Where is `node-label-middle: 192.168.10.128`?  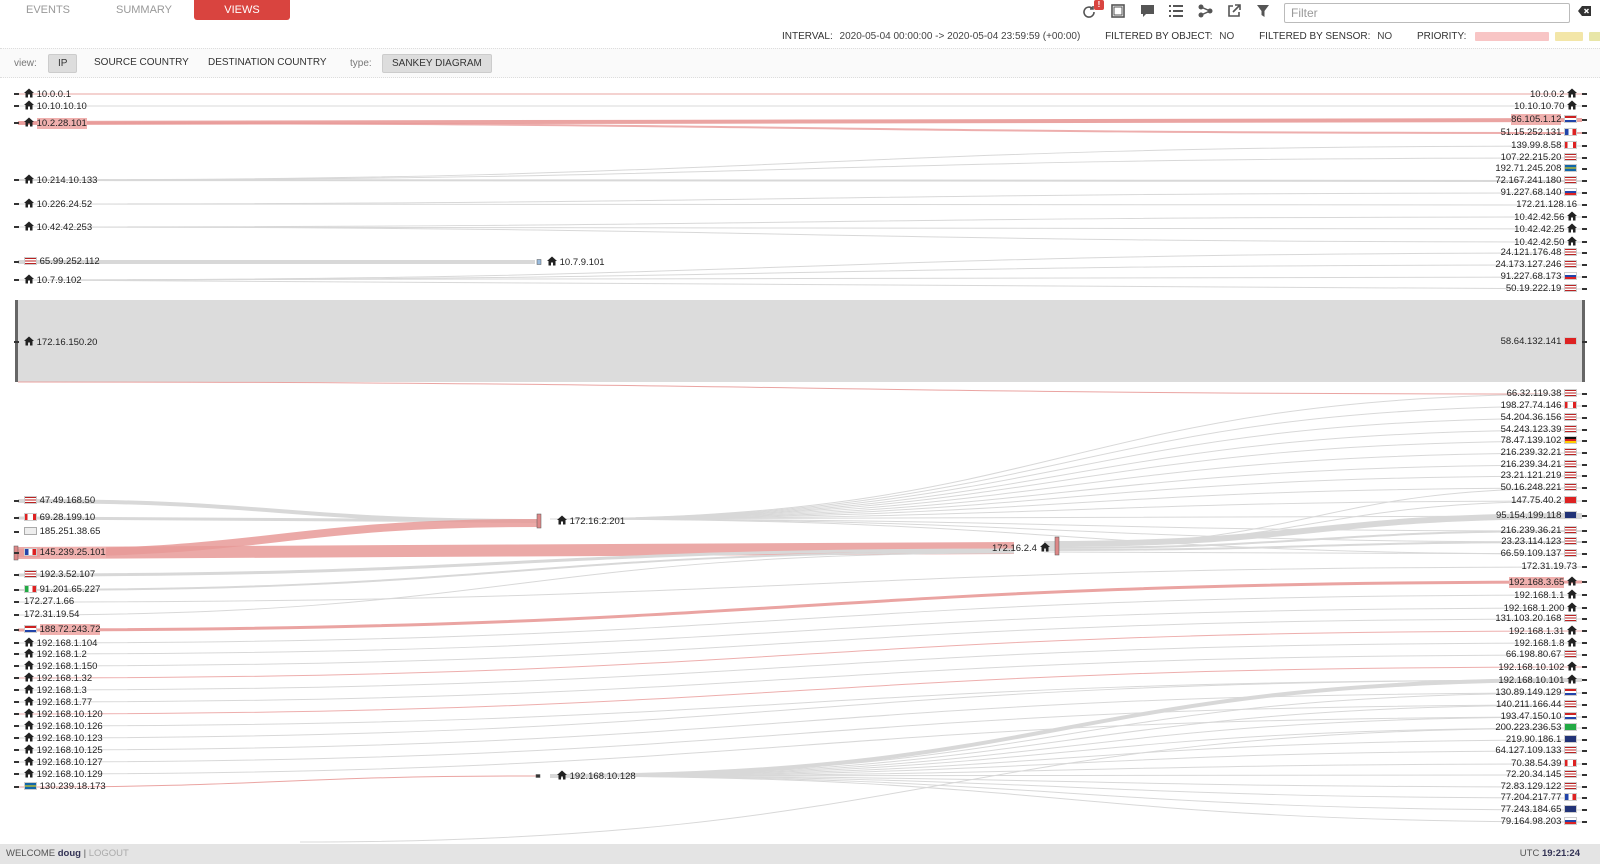
node-label-middle: 192.168.10.128 is located at coordinates (596, 776).